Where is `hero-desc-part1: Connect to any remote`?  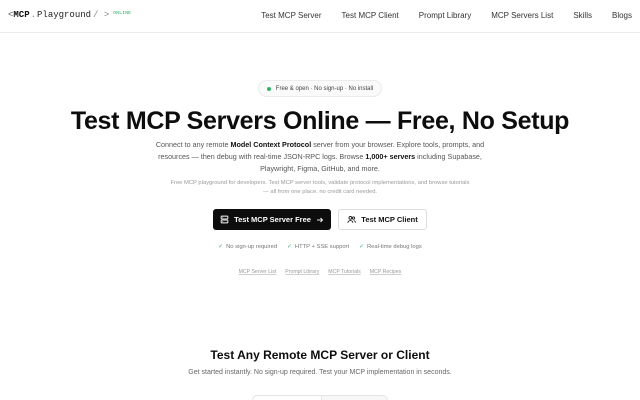 hero-desc-part1: Connect to any remote is located at coordinates (193, 144).